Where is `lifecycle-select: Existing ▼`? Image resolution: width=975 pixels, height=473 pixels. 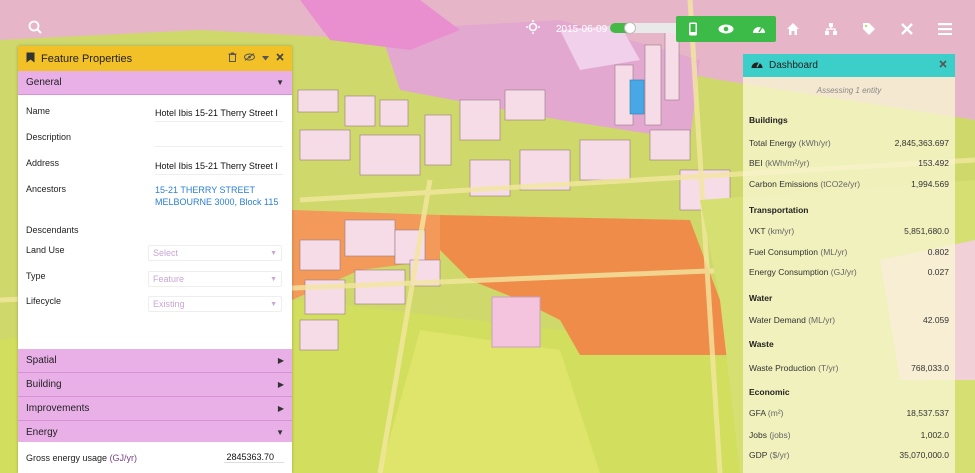 lifecycle-select: Existing ▼ is located at coordinates (215, 304).